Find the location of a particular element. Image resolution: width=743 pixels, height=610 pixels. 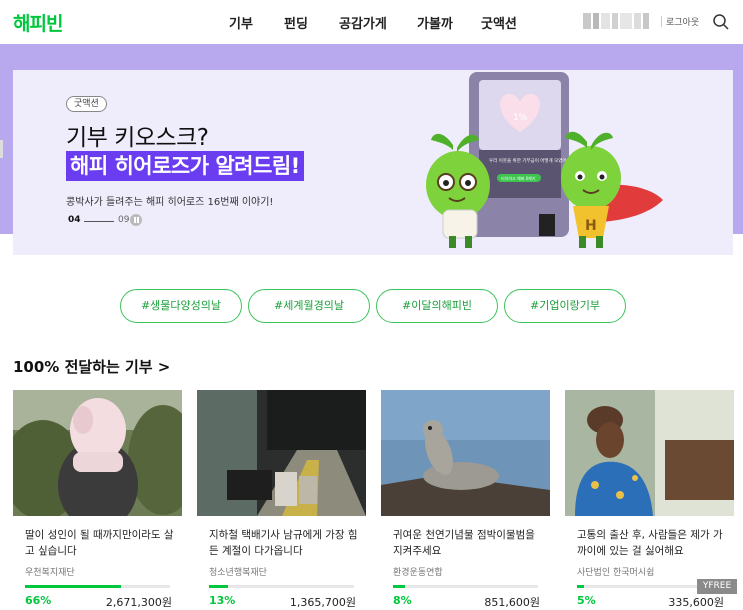

nav-item-explore: 가볼까 is located at coordinates (435, 22).